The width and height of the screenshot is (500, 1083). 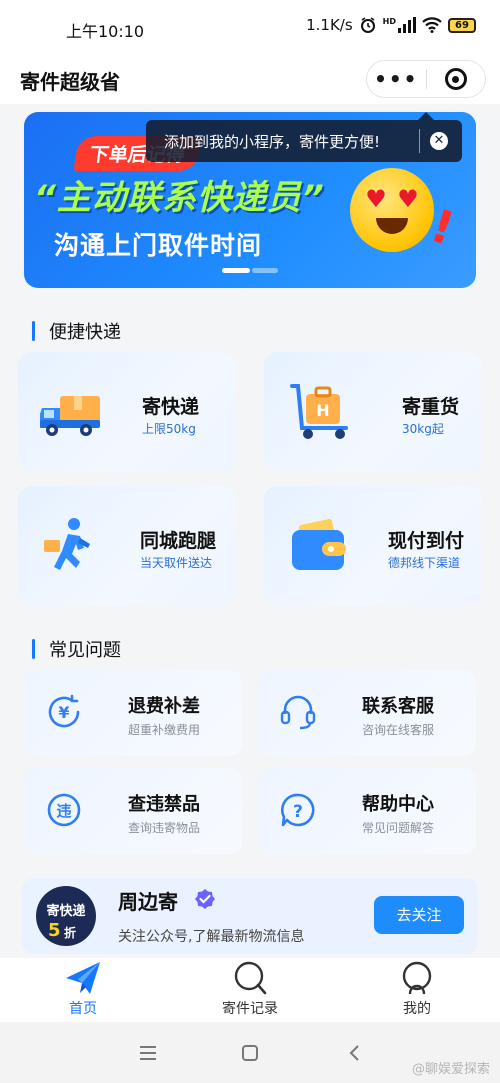 I want to click on help-question-icon: ?, so click(x=297, y=810).